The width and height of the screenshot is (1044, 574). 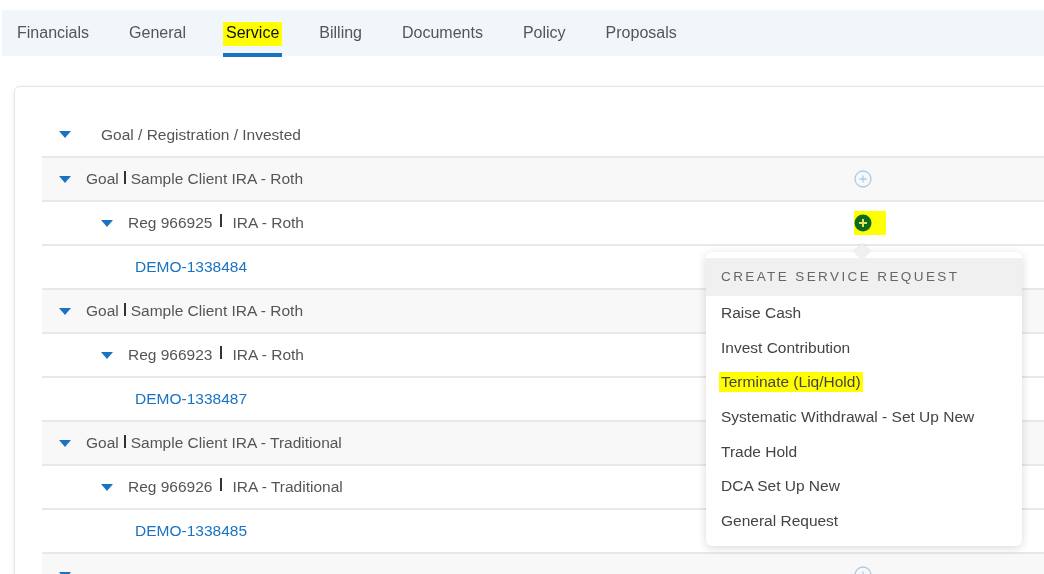 I want to click on tab: Billing, so click(x=340, y=33).